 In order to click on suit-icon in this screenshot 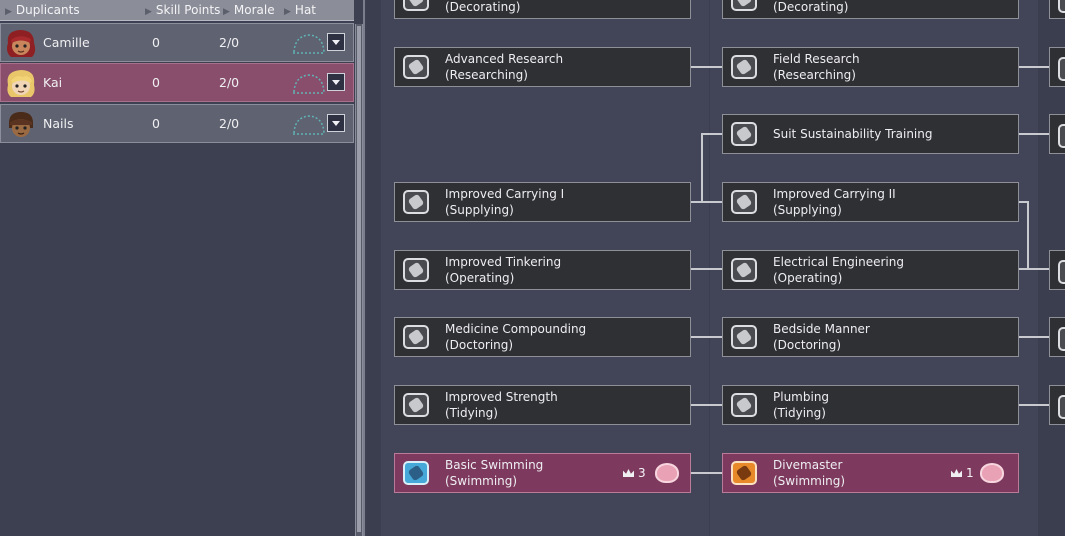, I will do `click(744, 134)`.